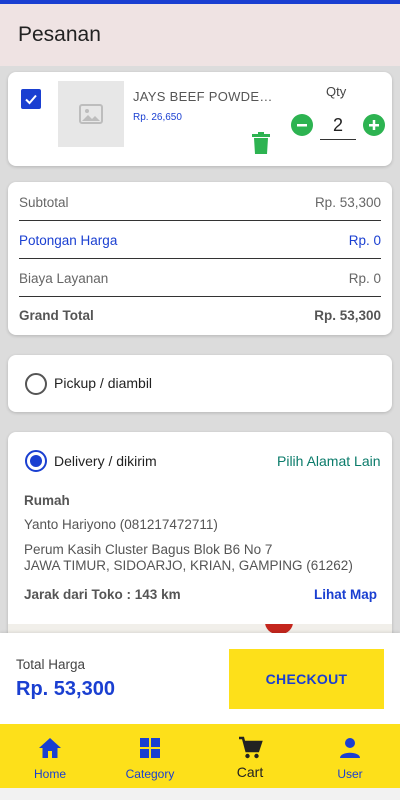 The width and height of the screenshot is (400, 800). What do you see at coordinates (36, 461) in the screenshot?
I see `delivery-radio` at bounding box center [36, 461].